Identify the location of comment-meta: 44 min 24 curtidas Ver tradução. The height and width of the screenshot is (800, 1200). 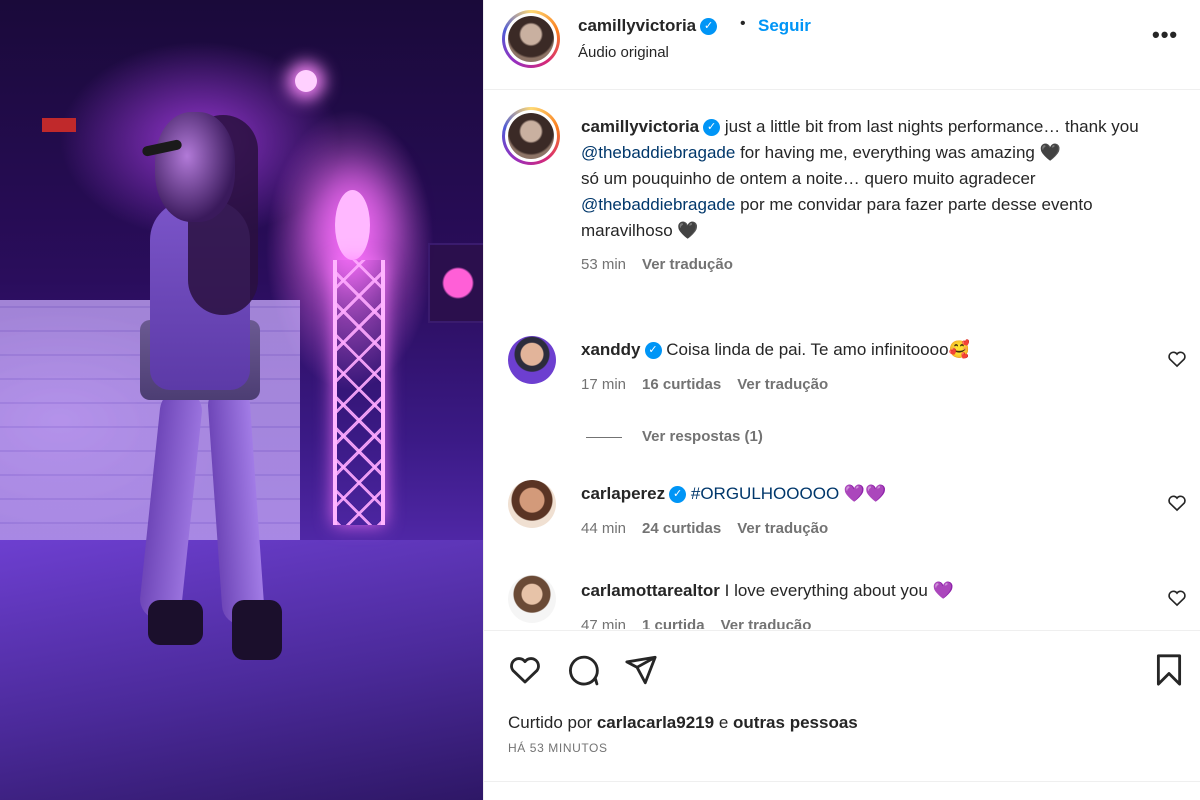
(705, 528).